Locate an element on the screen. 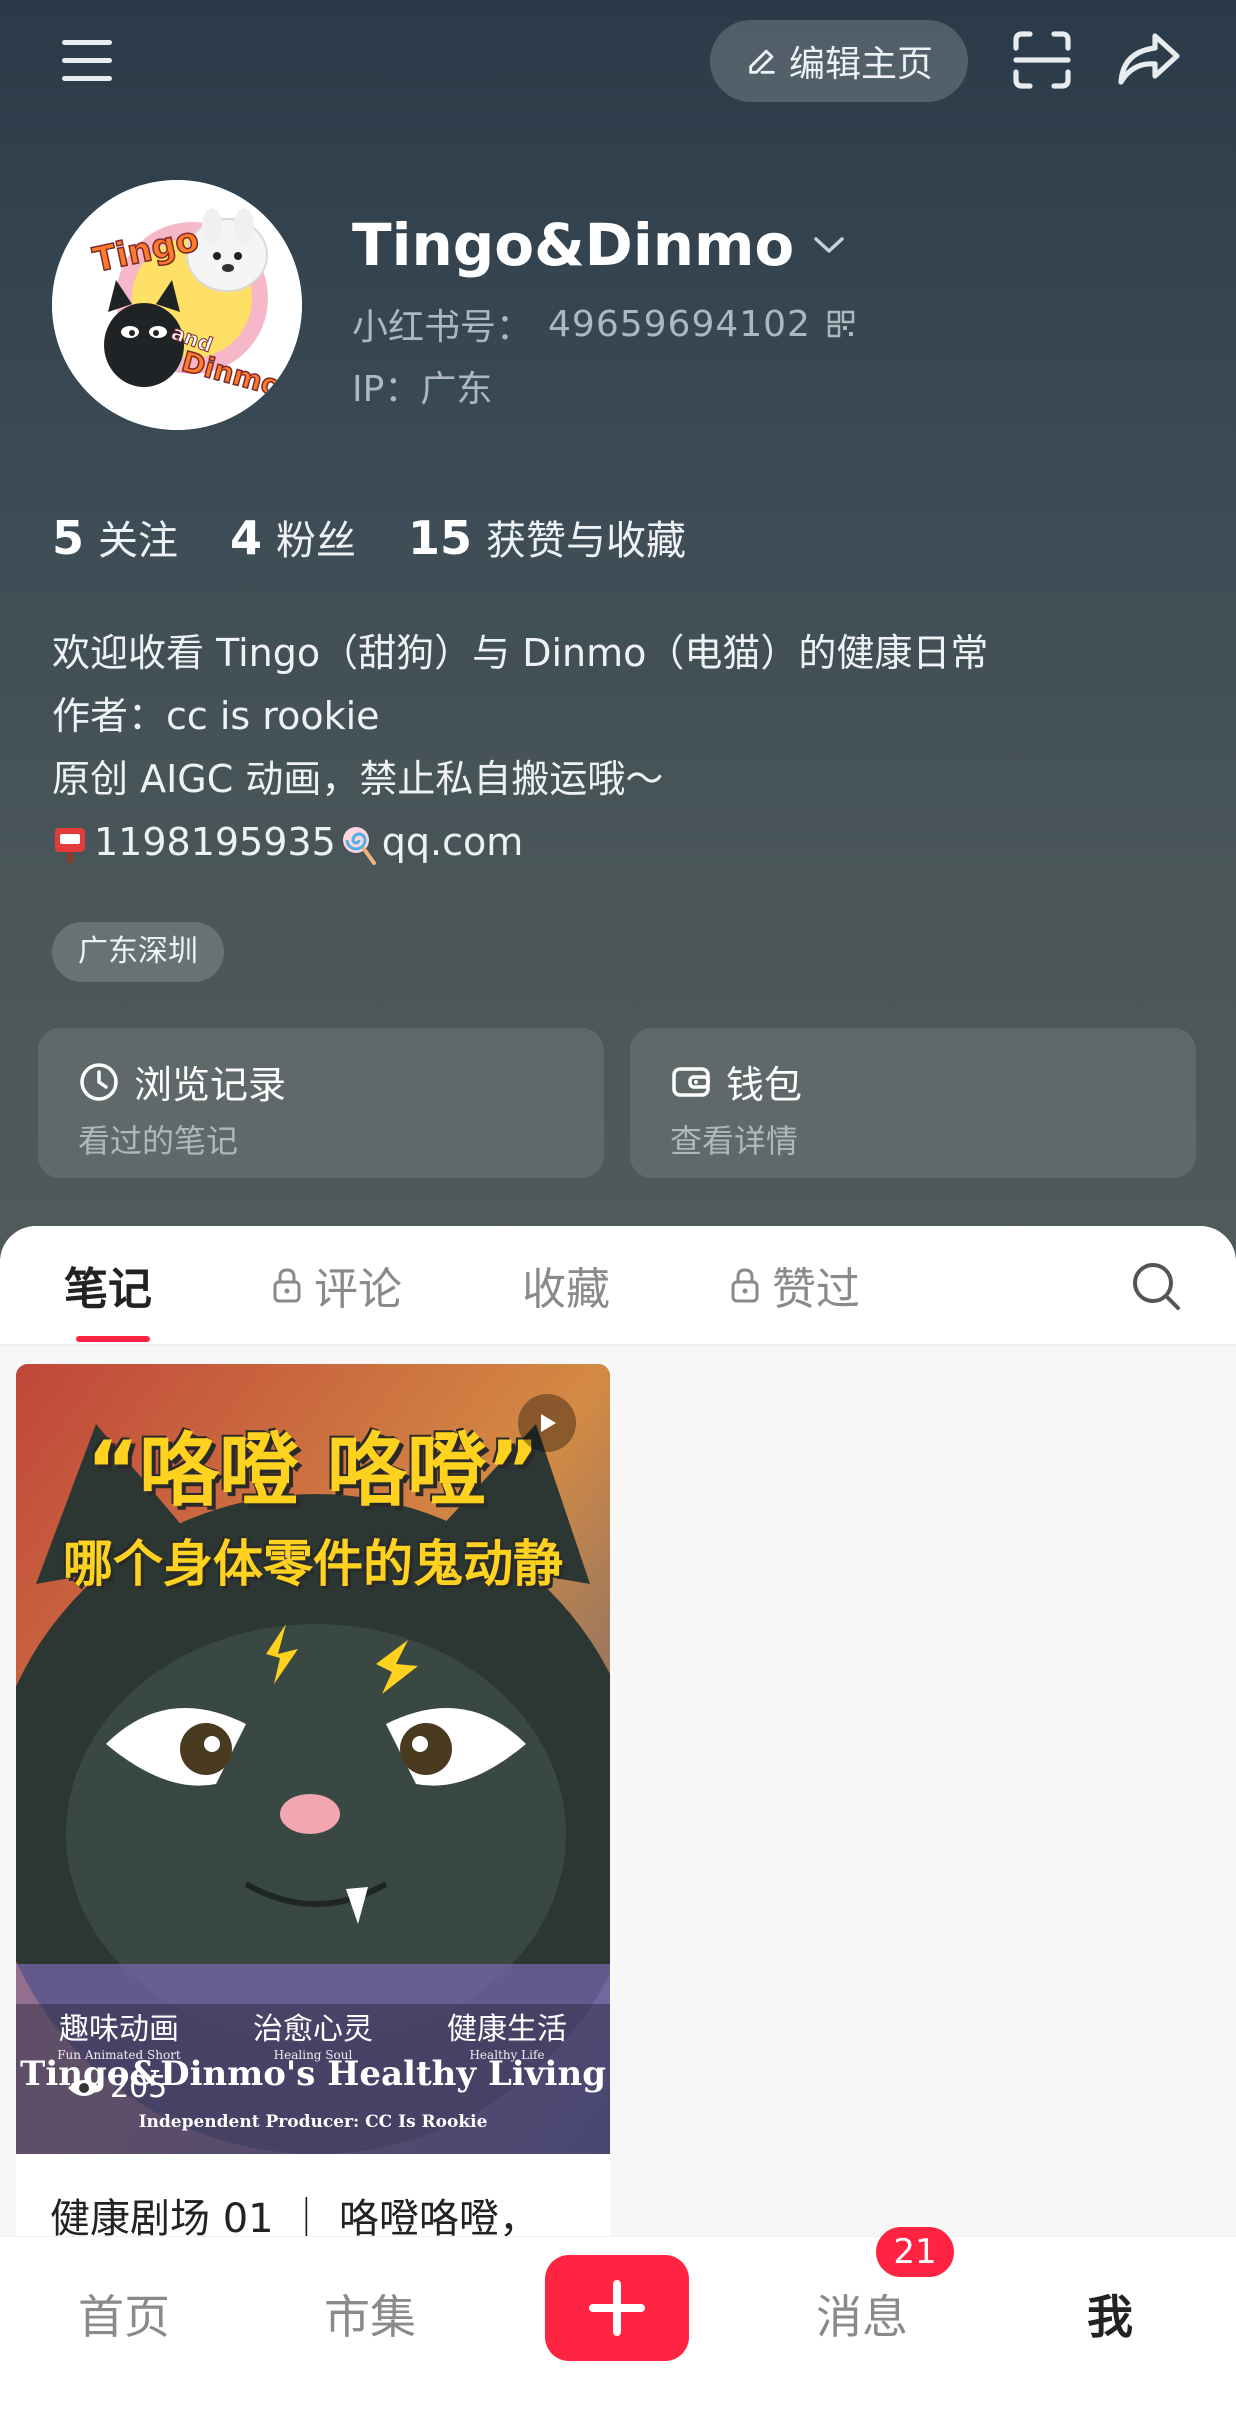  menu-icon is located at coordinates (88, 61).